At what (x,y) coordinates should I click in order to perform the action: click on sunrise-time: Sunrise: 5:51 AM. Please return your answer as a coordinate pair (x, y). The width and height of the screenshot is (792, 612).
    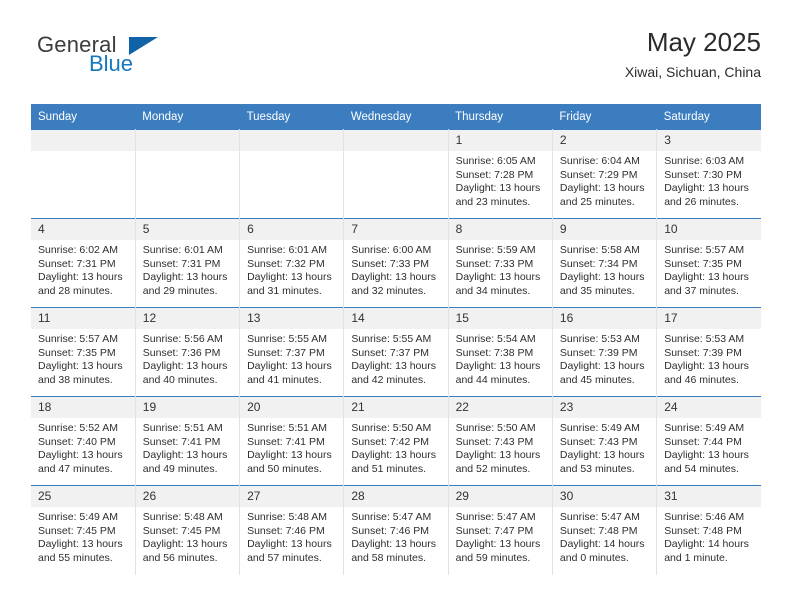
    Looking at the image, I should click on (287, 428).